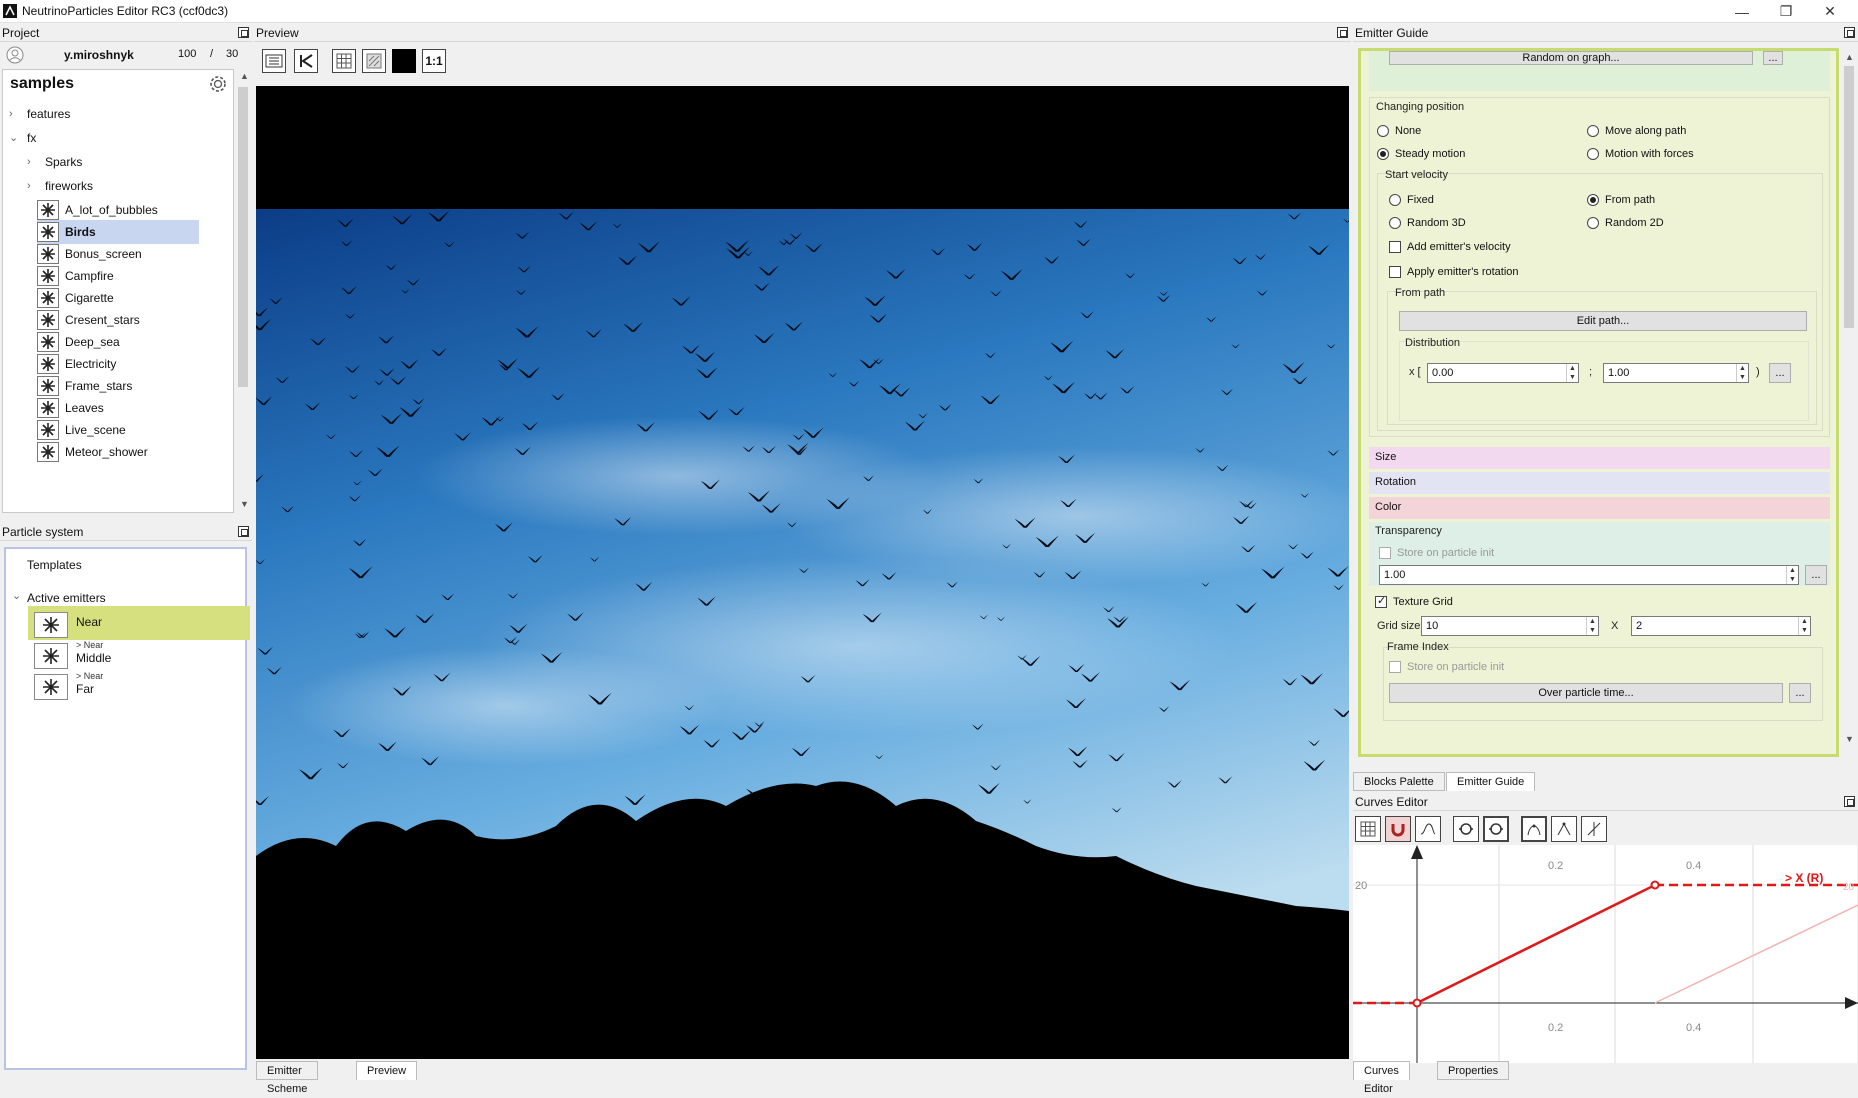  What do you see at coordinates (1625, 223) in the screenshot?
I see `radio-random-2d: Random 2D` at bounding box center [1625, 223].